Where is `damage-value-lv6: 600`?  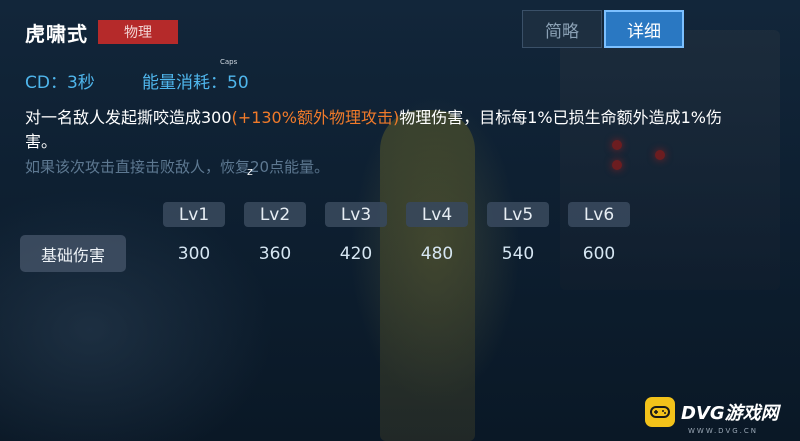 damage-value-lv6: 600 is located at coordinates (599, 254).